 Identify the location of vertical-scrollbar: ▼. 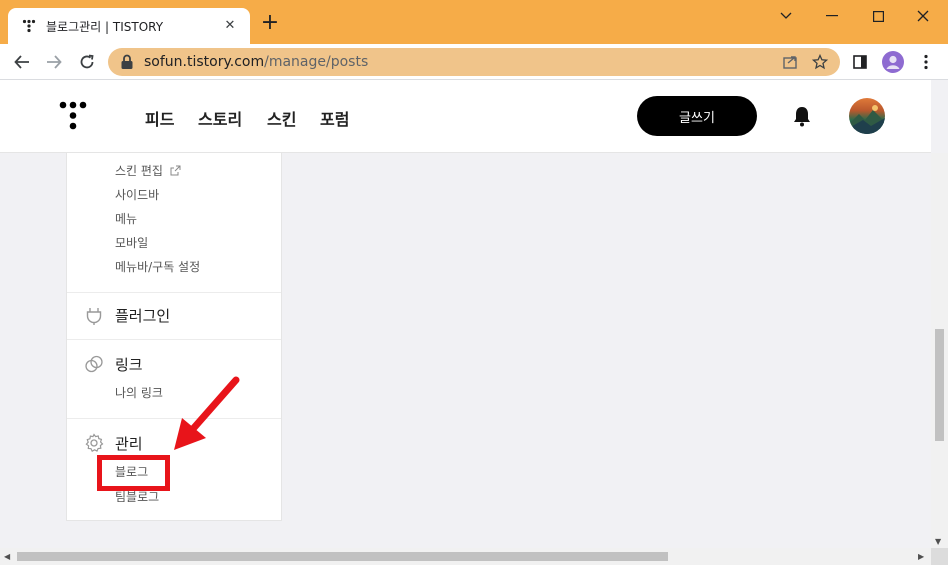
(939, 351).